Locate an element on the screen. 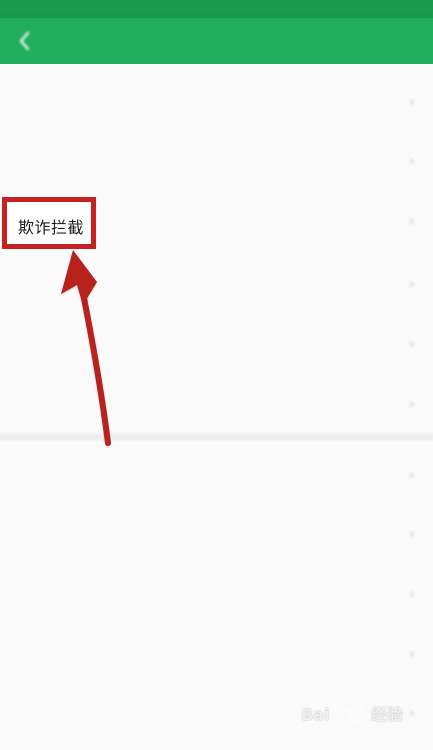 This screenshot has height=750, width=433. app-bar is located at coordinates (216, 41).